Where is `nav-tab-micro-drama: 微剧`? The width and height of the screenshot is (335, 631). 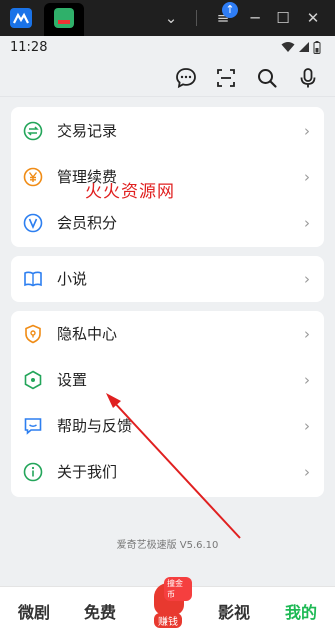
nav-tab-micro-drama: 微剧 is located at coordinates (34, 611).